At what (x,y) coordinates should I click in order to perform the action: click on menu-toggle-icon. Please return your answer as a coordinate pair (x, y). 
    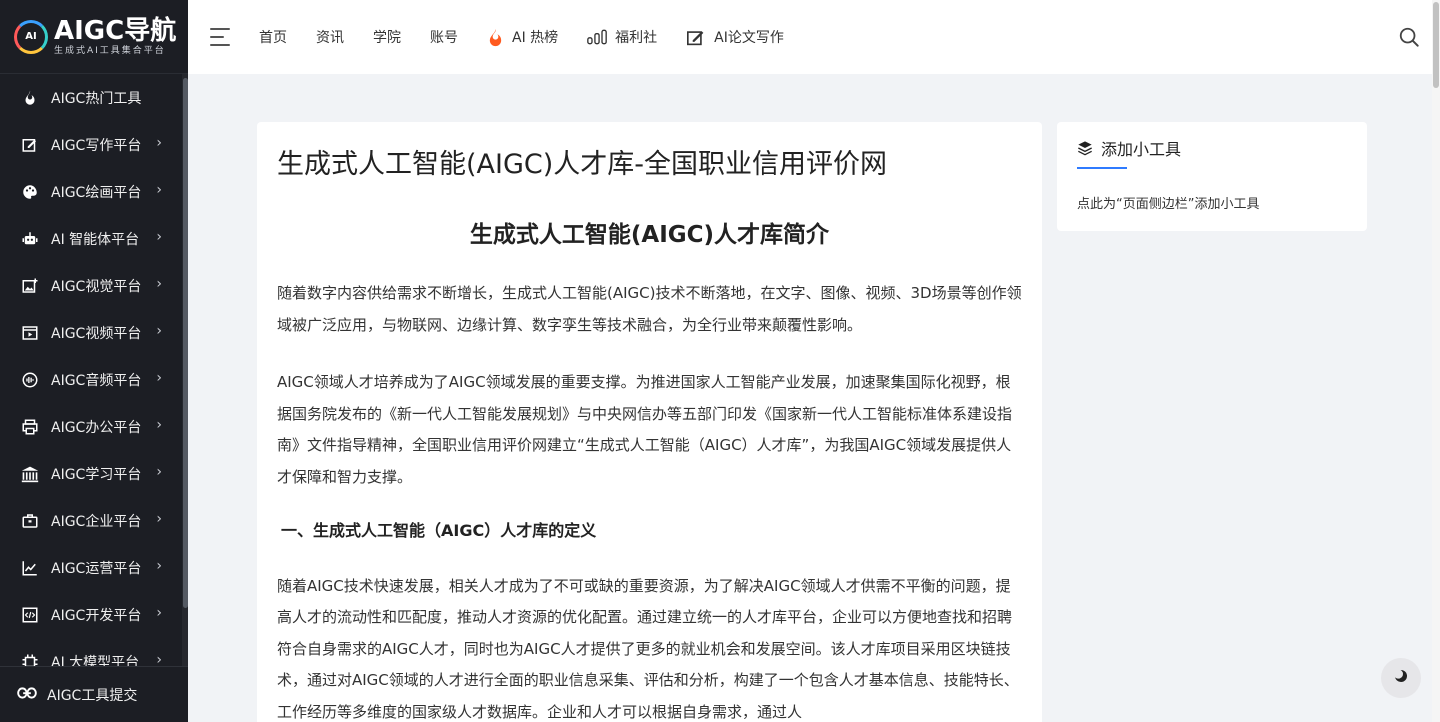
    Looking at the image, I should click on (221, 37).